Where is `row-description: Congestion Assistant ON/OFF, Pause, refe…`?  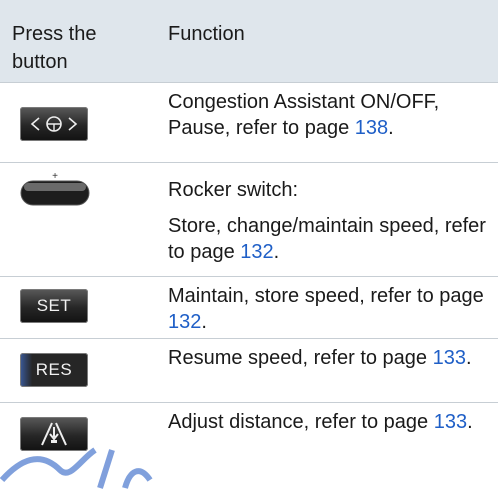 row-description: Congestion Assistant ON/OFF, Pause, refe… is located at coordinates (304, 115).